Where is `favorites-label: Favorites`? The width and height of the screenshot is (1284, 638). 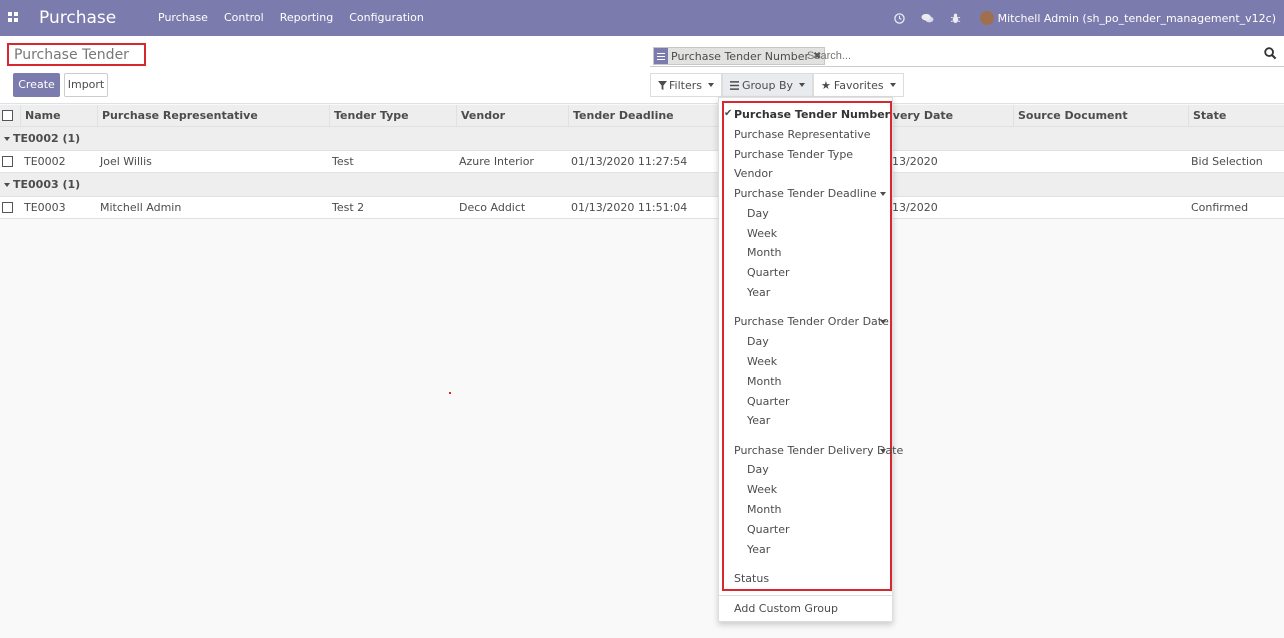 favorites-label: Favorites is located at coordinates (858, 85).